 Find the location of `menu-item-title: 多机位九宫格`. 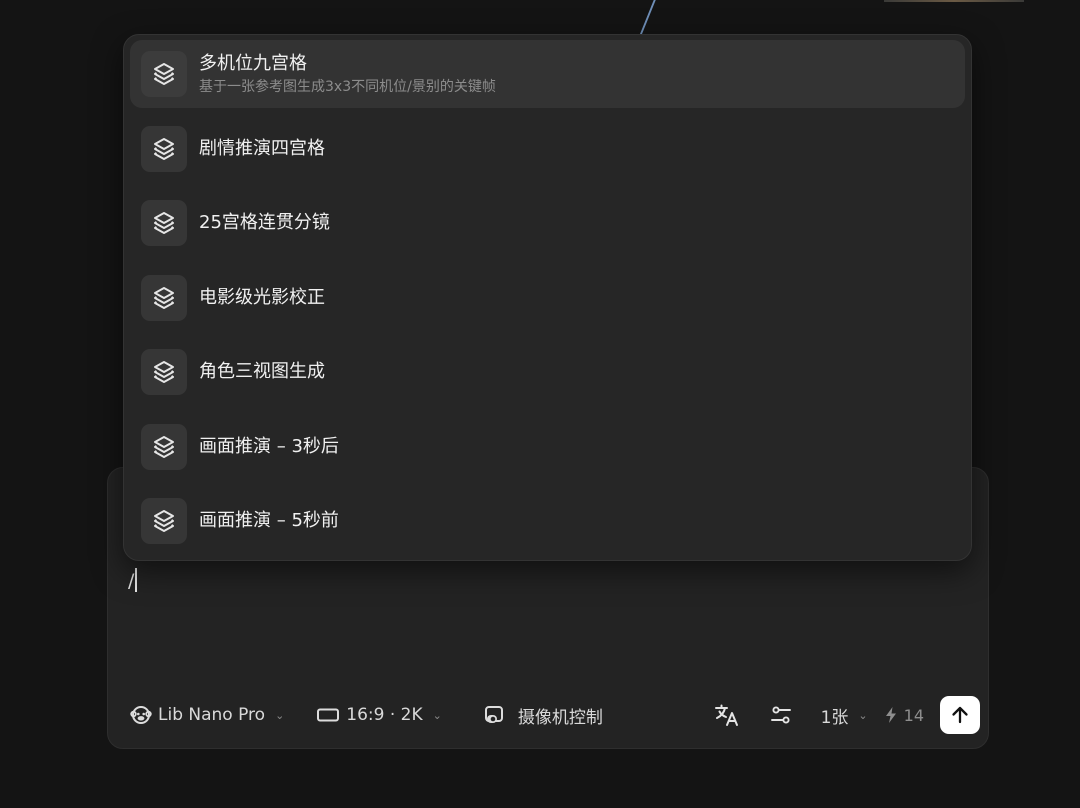

menu-item-title: 多机位九宫格 is located at coordinates (253, 63).